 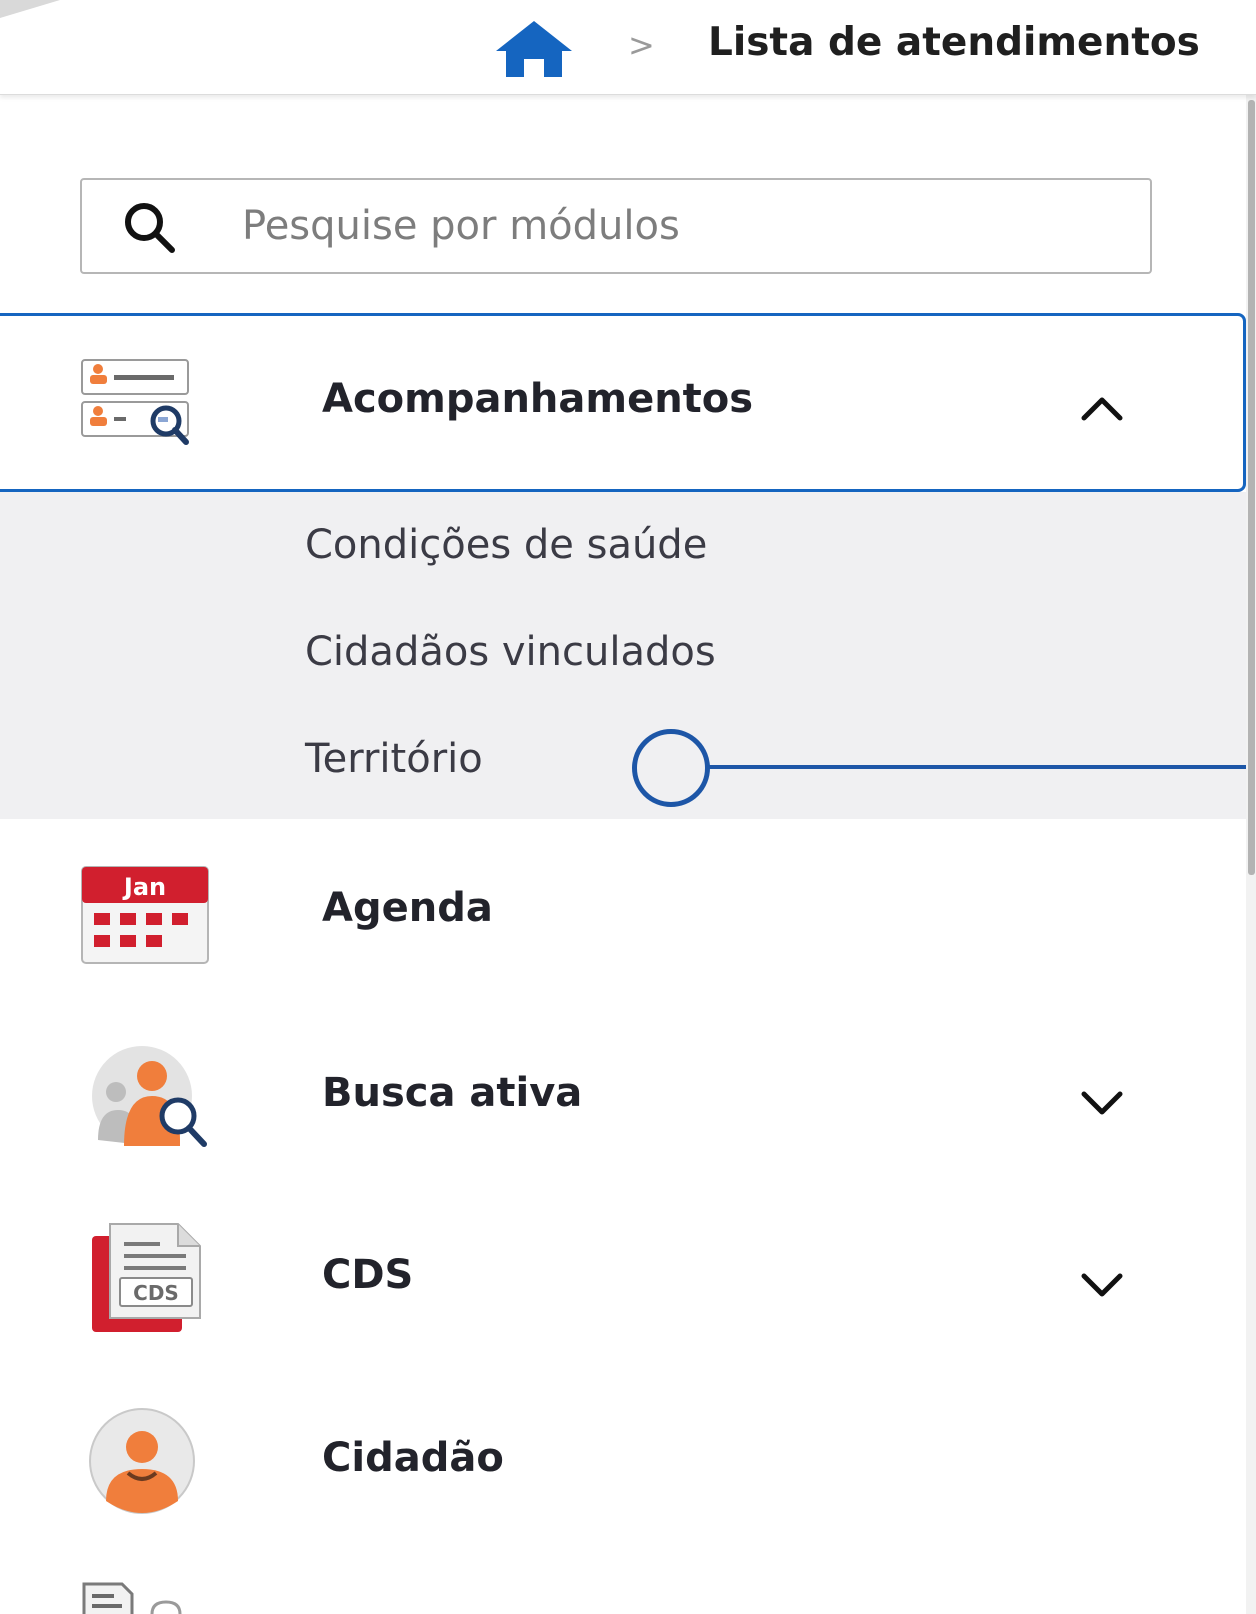 I want to click on menu-item-acompanhamentos: Acompanhamentos, so click(x=623, y=402).